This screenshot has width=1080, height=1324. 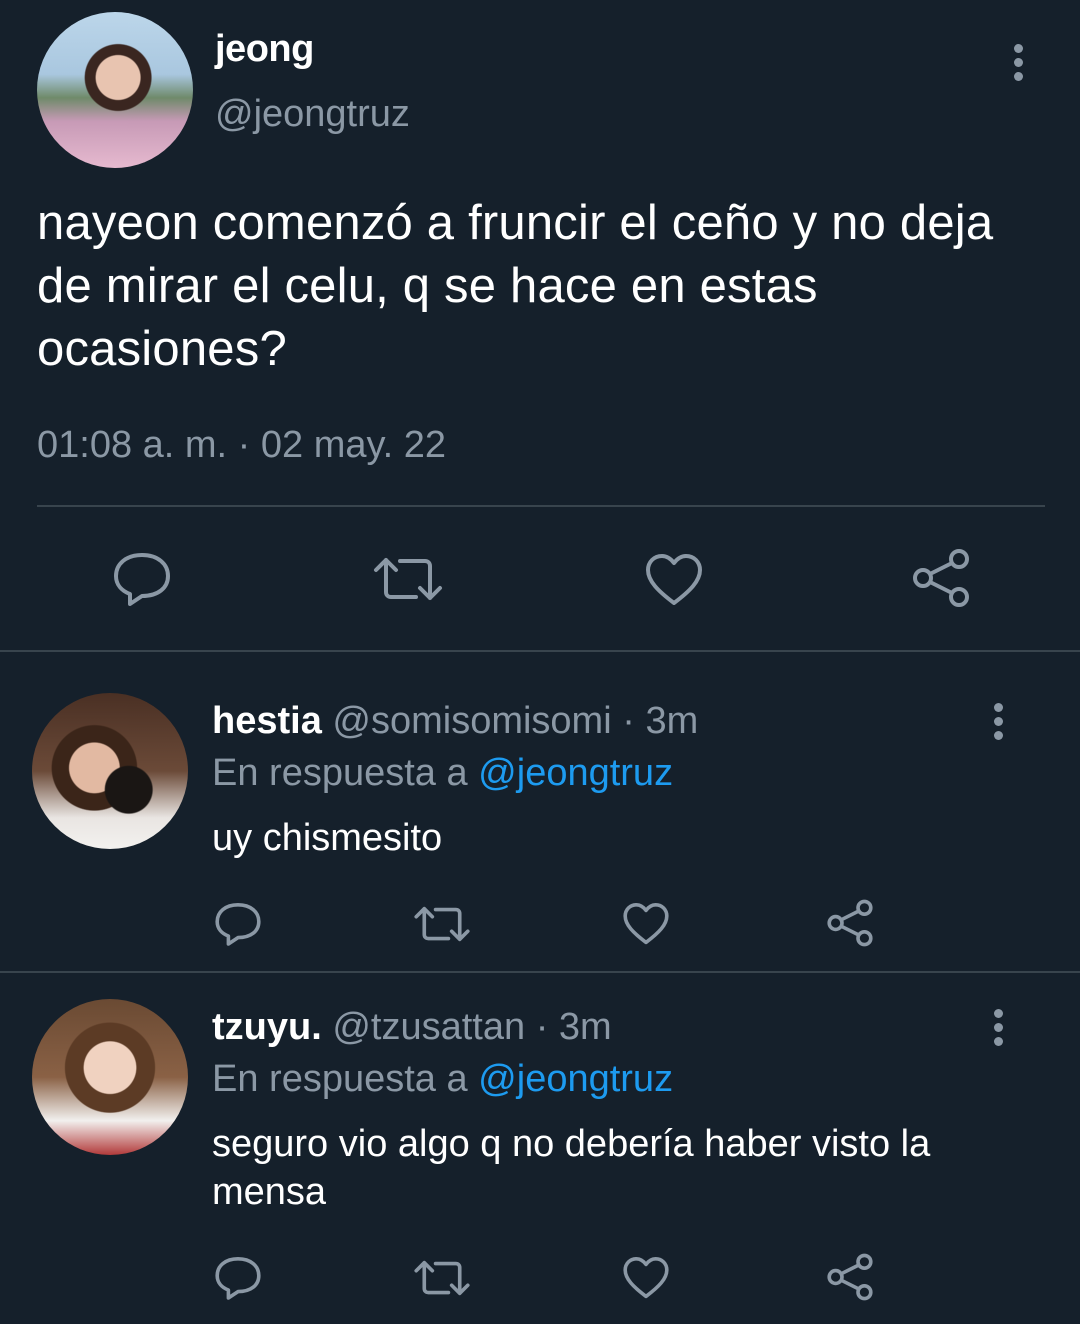 What do you see at coordinates (267, 1027) in the screenshot?
I see `reply-author-name: tzuyu.` at bounding box center [267, 1027].